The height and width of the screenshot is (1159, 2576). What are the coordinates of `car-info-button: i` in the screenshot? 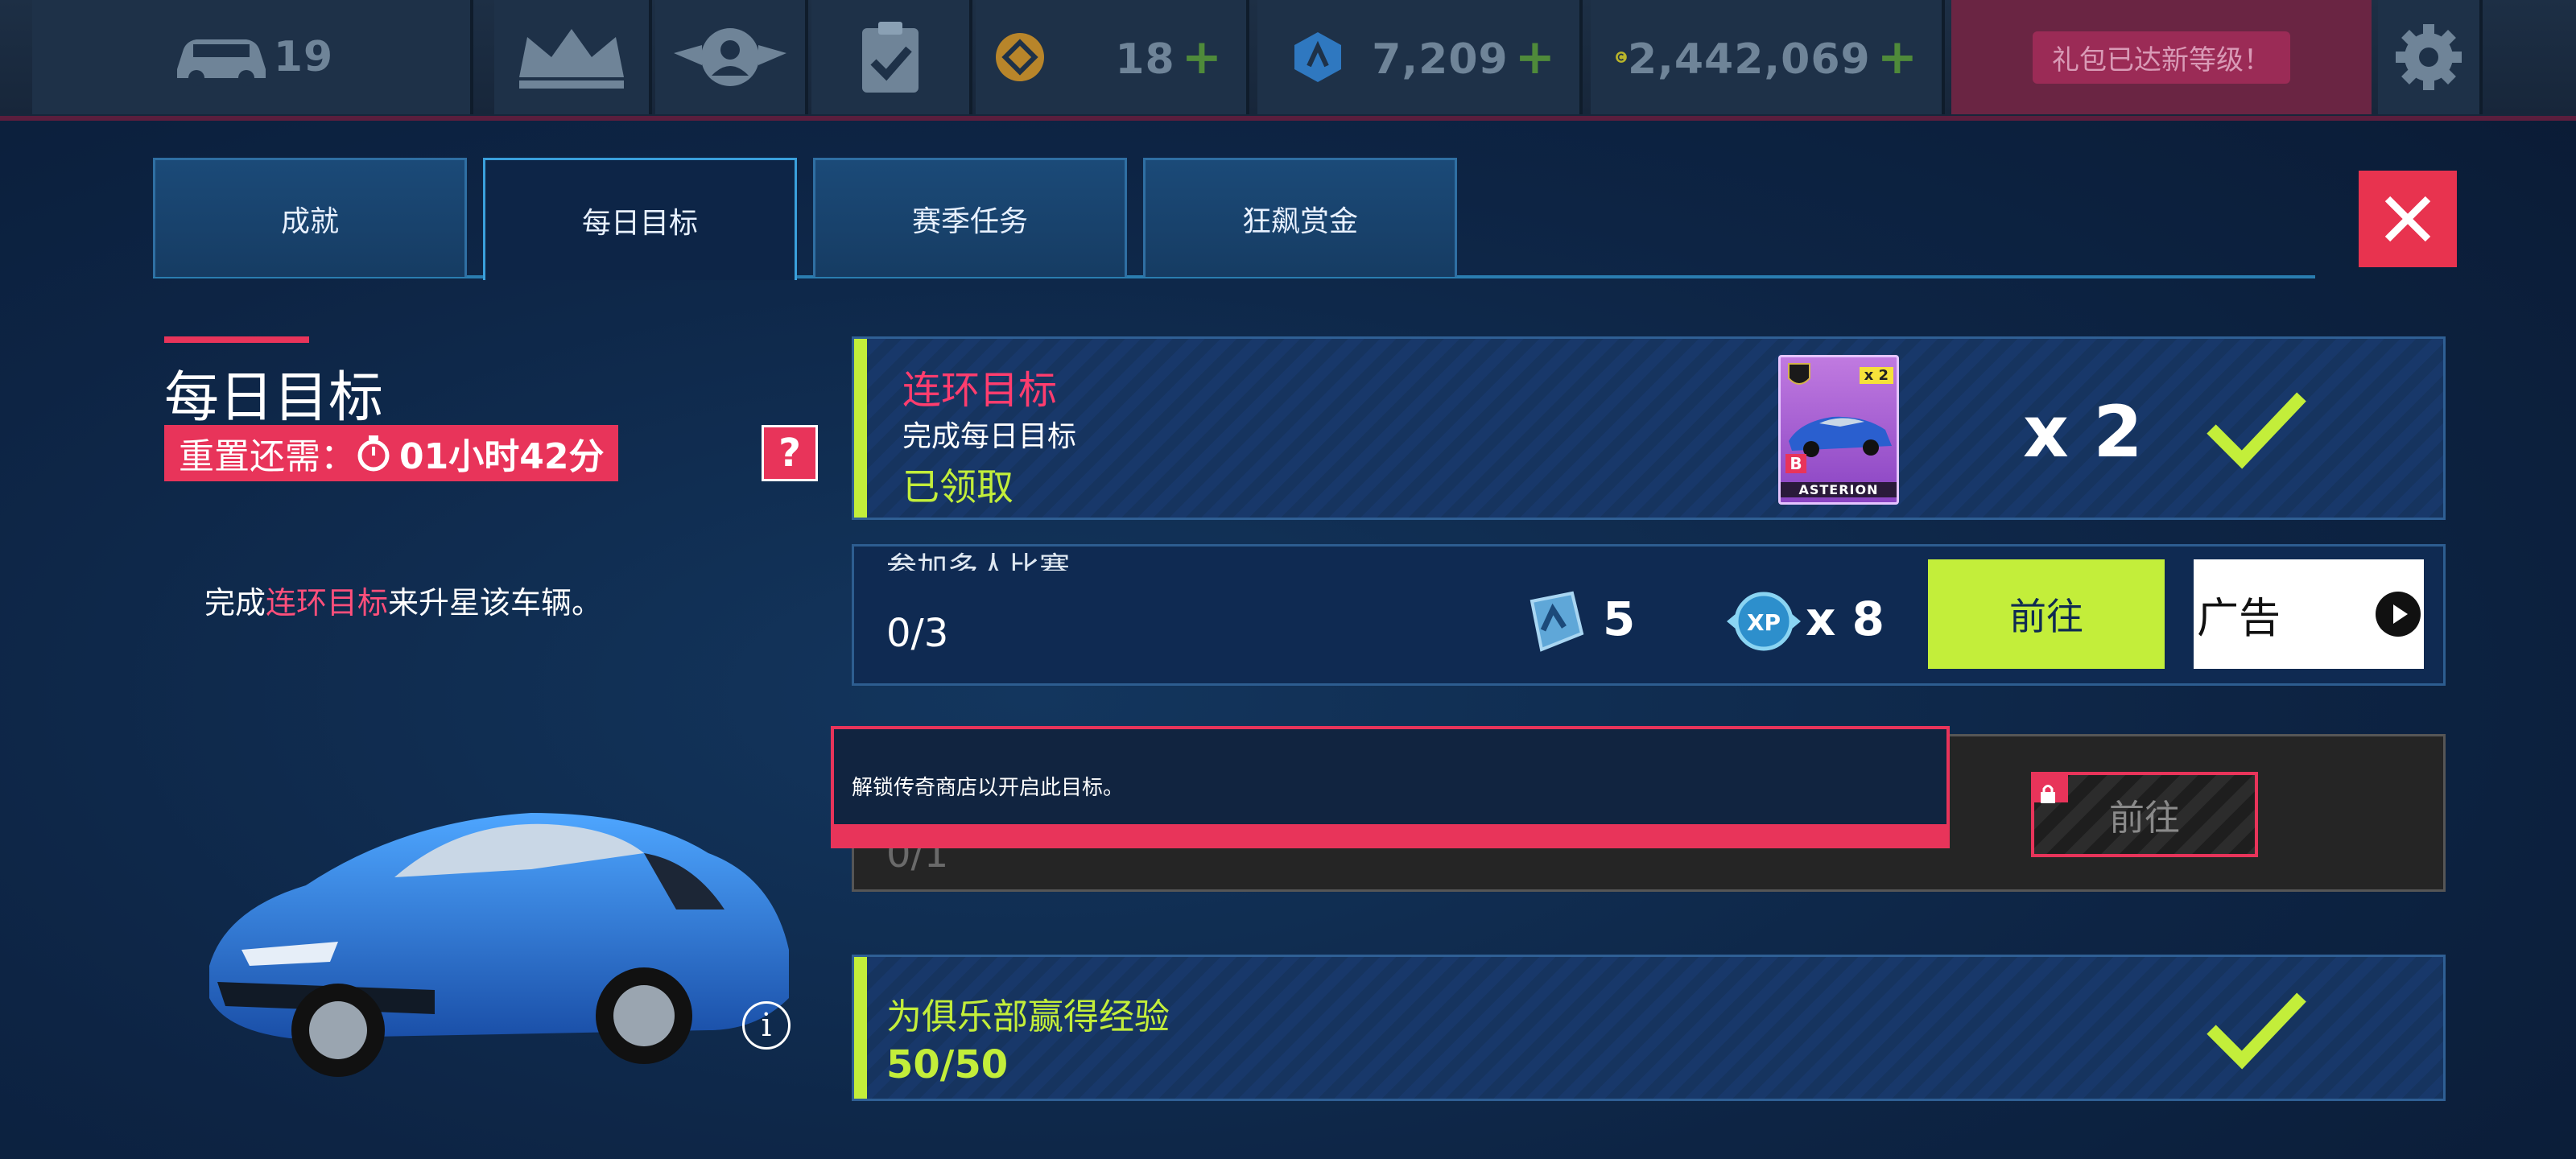 It's located at (766, 1025).